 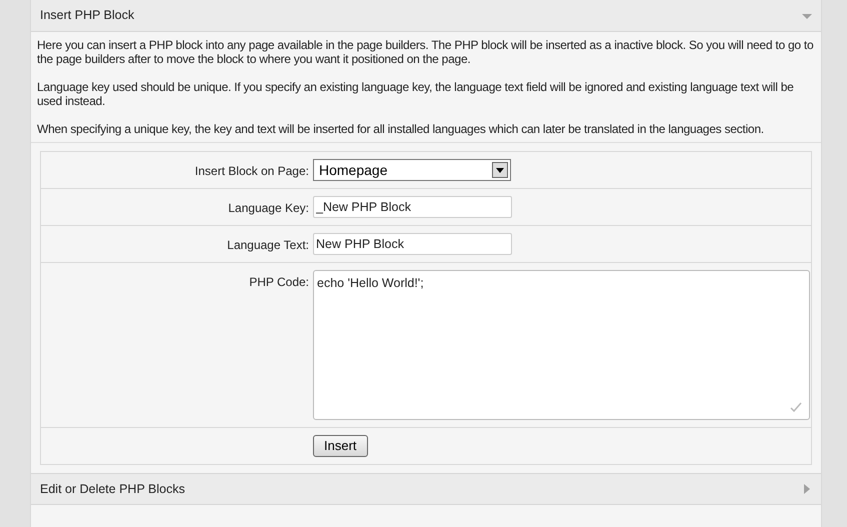 I want to click on text-field: _New PHP Block, so click(x=412, y=207).